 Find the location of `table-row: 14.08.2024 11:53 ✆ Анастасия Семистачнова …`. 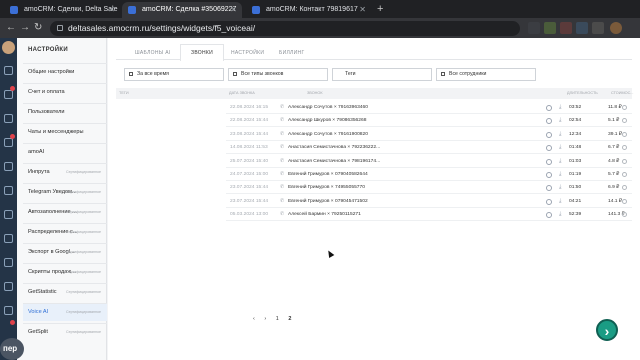

table-row: 14.08.2024 11:53 ✆ Анастасия Семистачнова … is located at coordinates (429, 148).